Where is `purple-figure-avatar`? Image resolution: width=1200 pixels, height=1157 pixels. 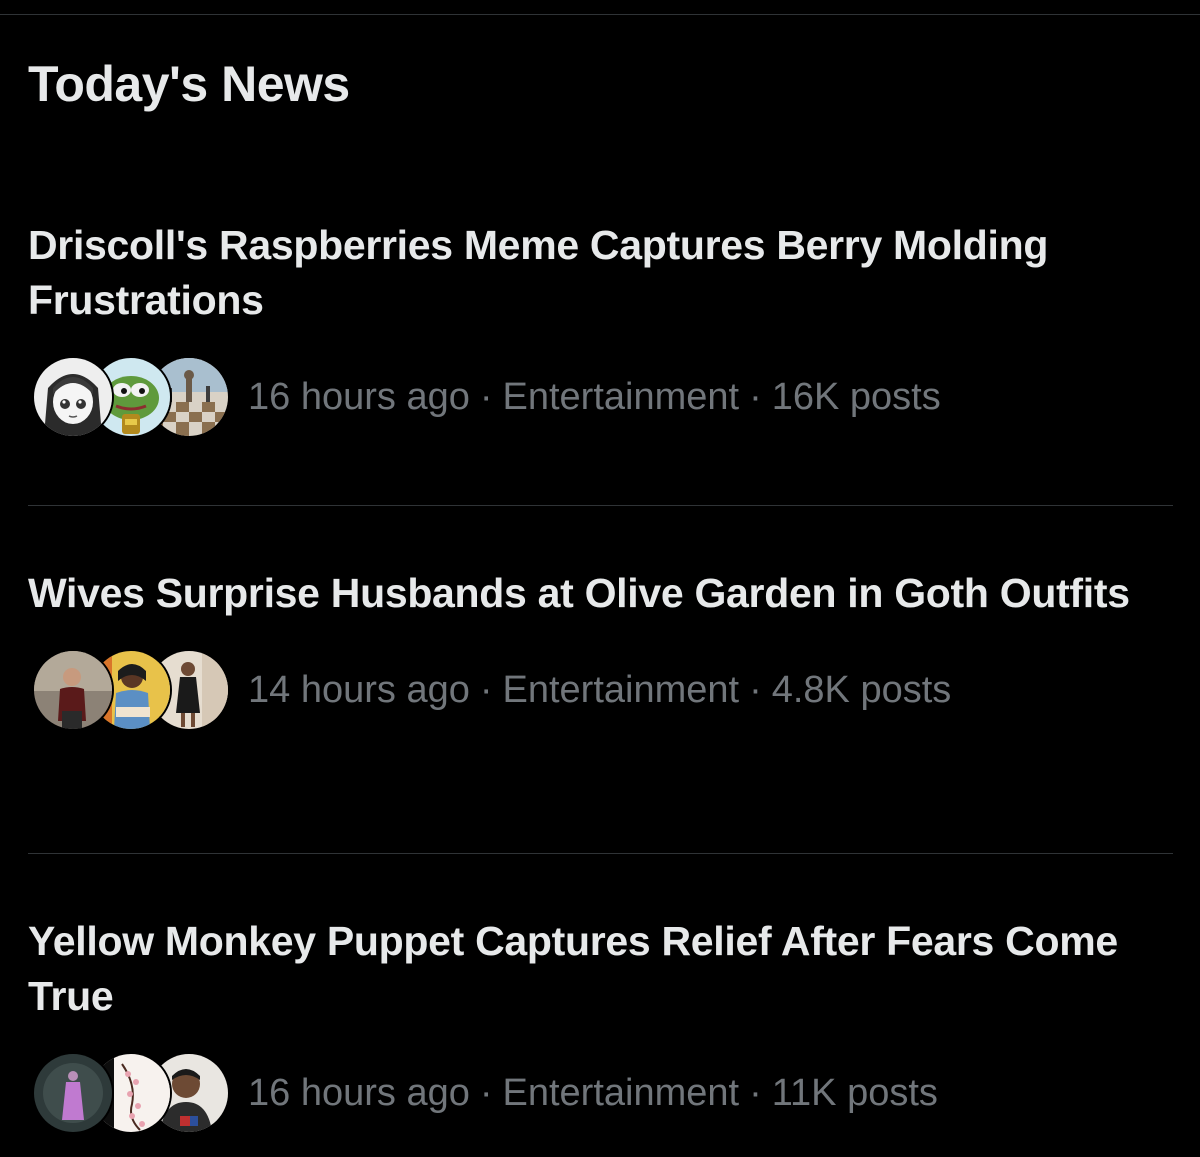 purple-figure-avatar is located at coordinates (73, 1093).